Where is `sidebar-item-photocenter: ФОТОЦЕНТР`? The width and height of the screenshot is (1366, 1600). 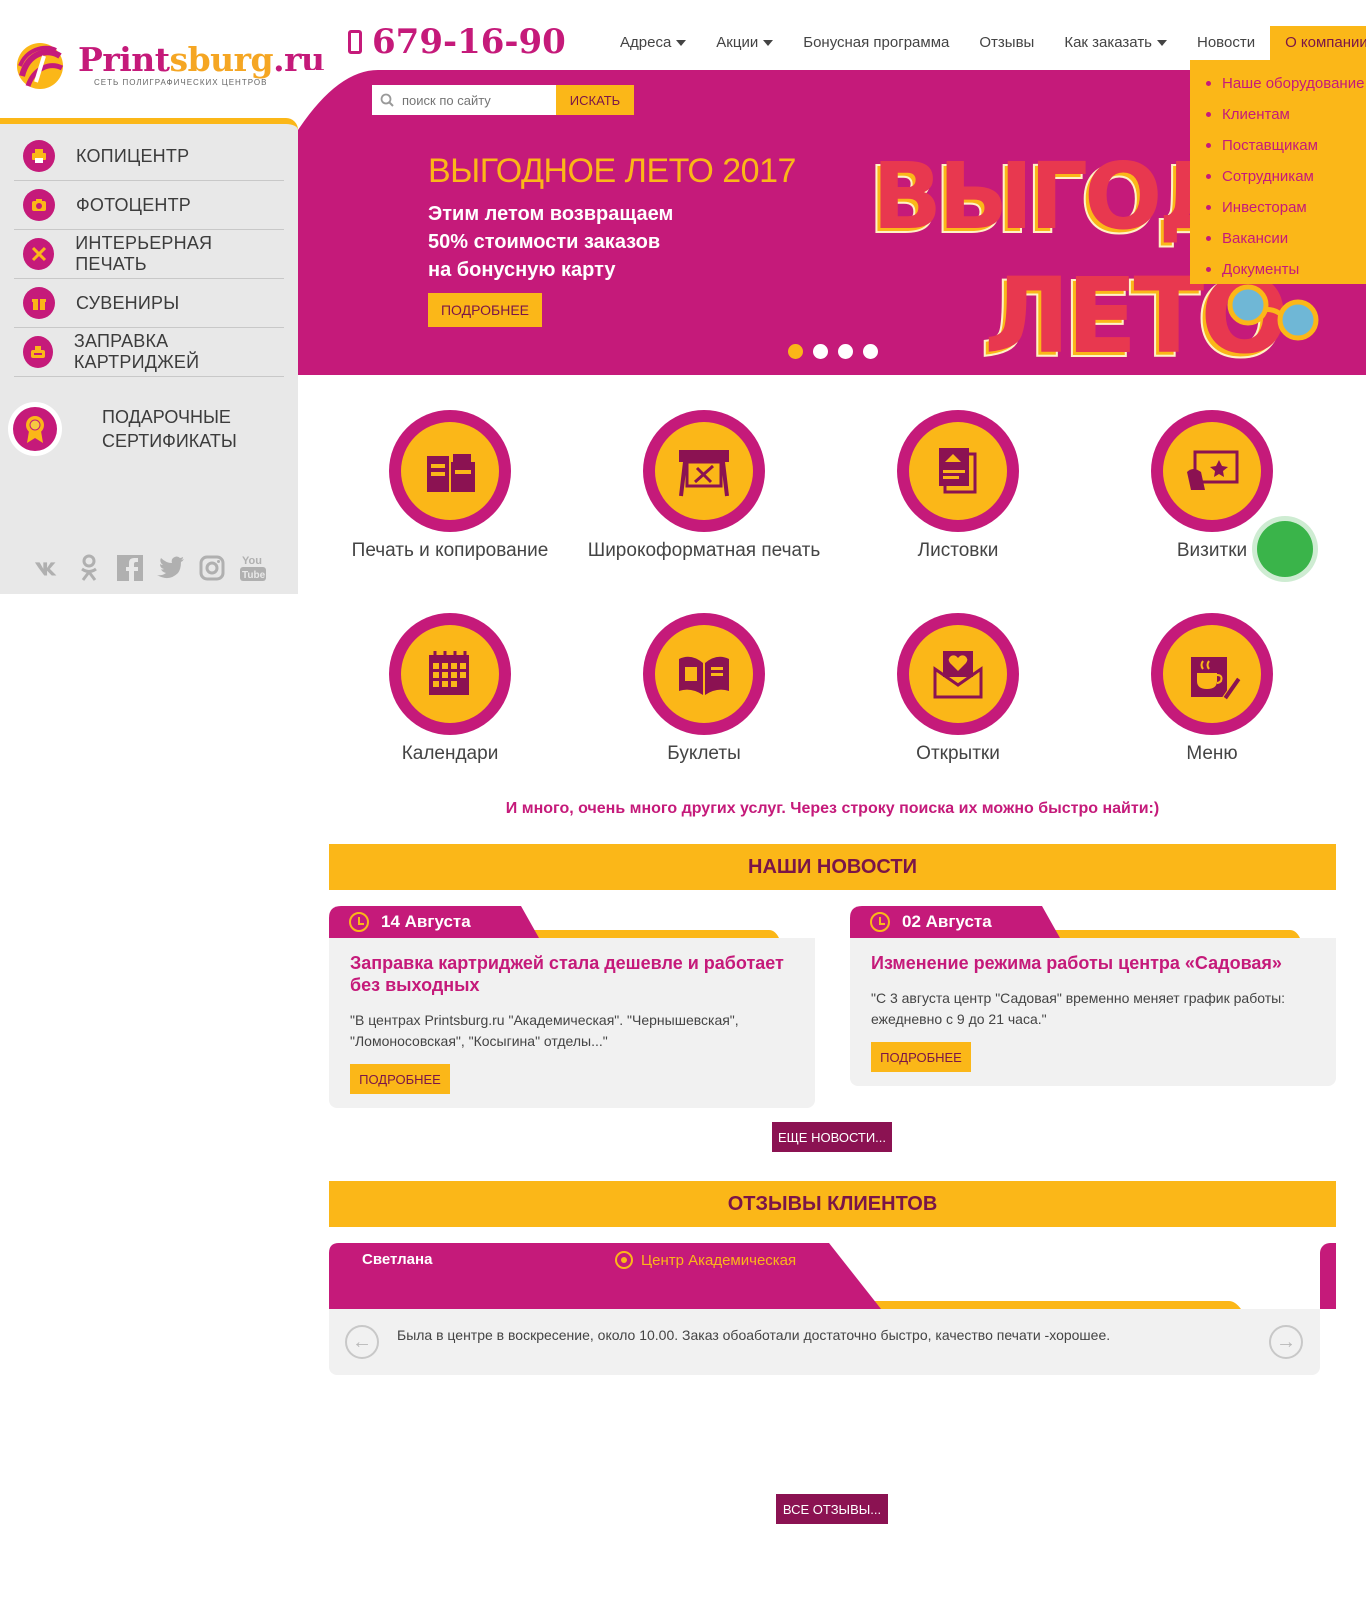 sidebar-item-photocenter: ФОТОЦЕНТР is located at coordinates (149, 205).